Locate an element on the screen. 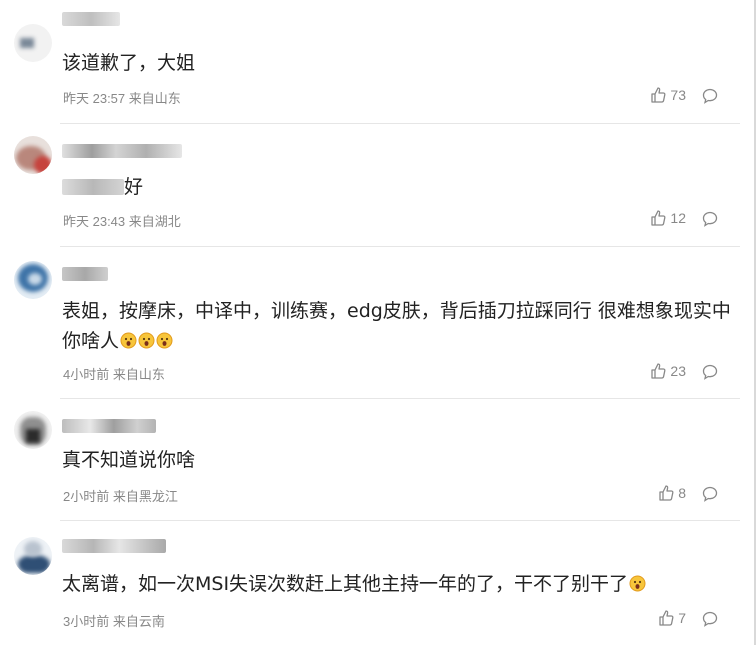  like-count: 8 is located at coordinates (682, 493).